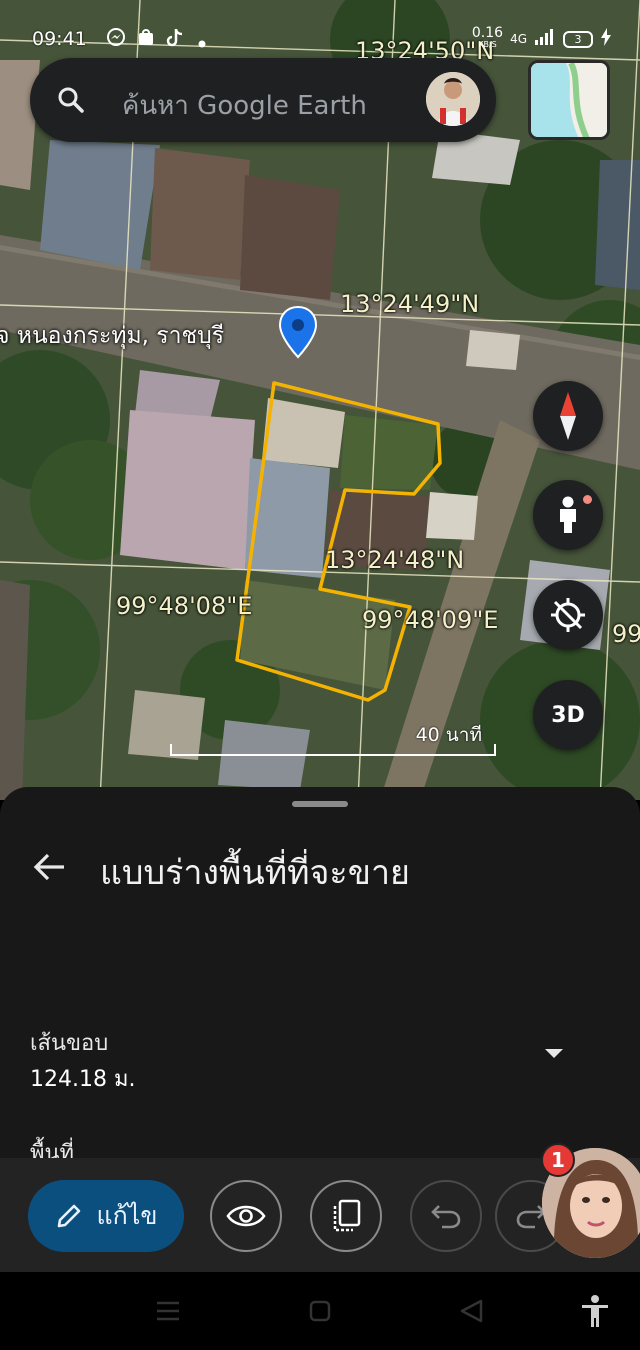 This screenshot has height=1350, width=640. Describe the element at coordinates (202, 42) in the screenshot. I see `notification-dot-icon` at that location.